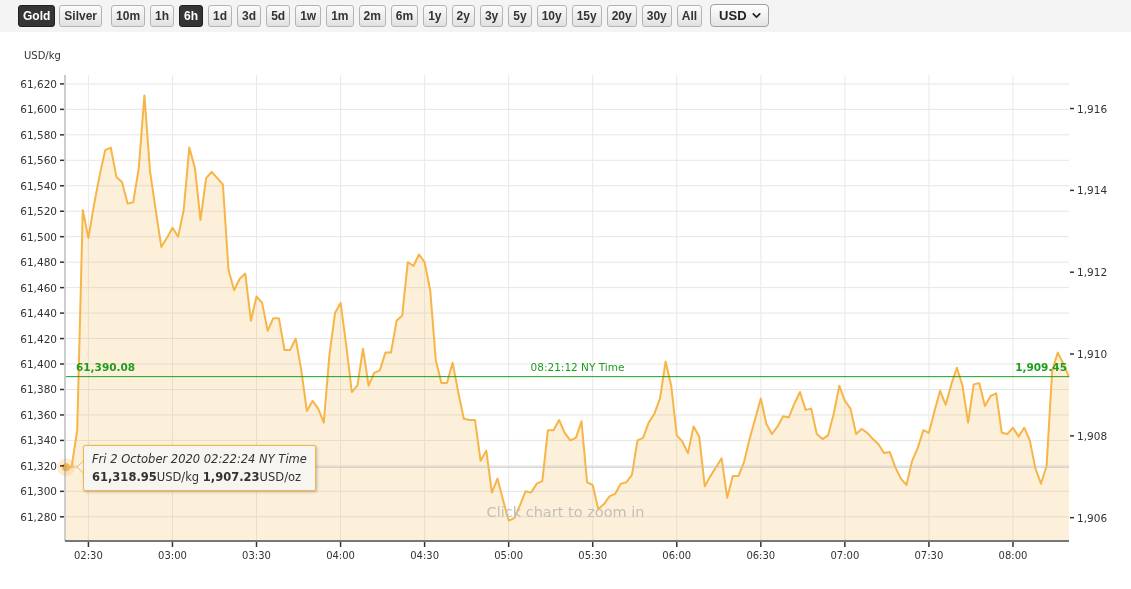  Describe the element at coordinates (38, 491) in the screenshot. I see `y-tick-label: 61,300` at that location.